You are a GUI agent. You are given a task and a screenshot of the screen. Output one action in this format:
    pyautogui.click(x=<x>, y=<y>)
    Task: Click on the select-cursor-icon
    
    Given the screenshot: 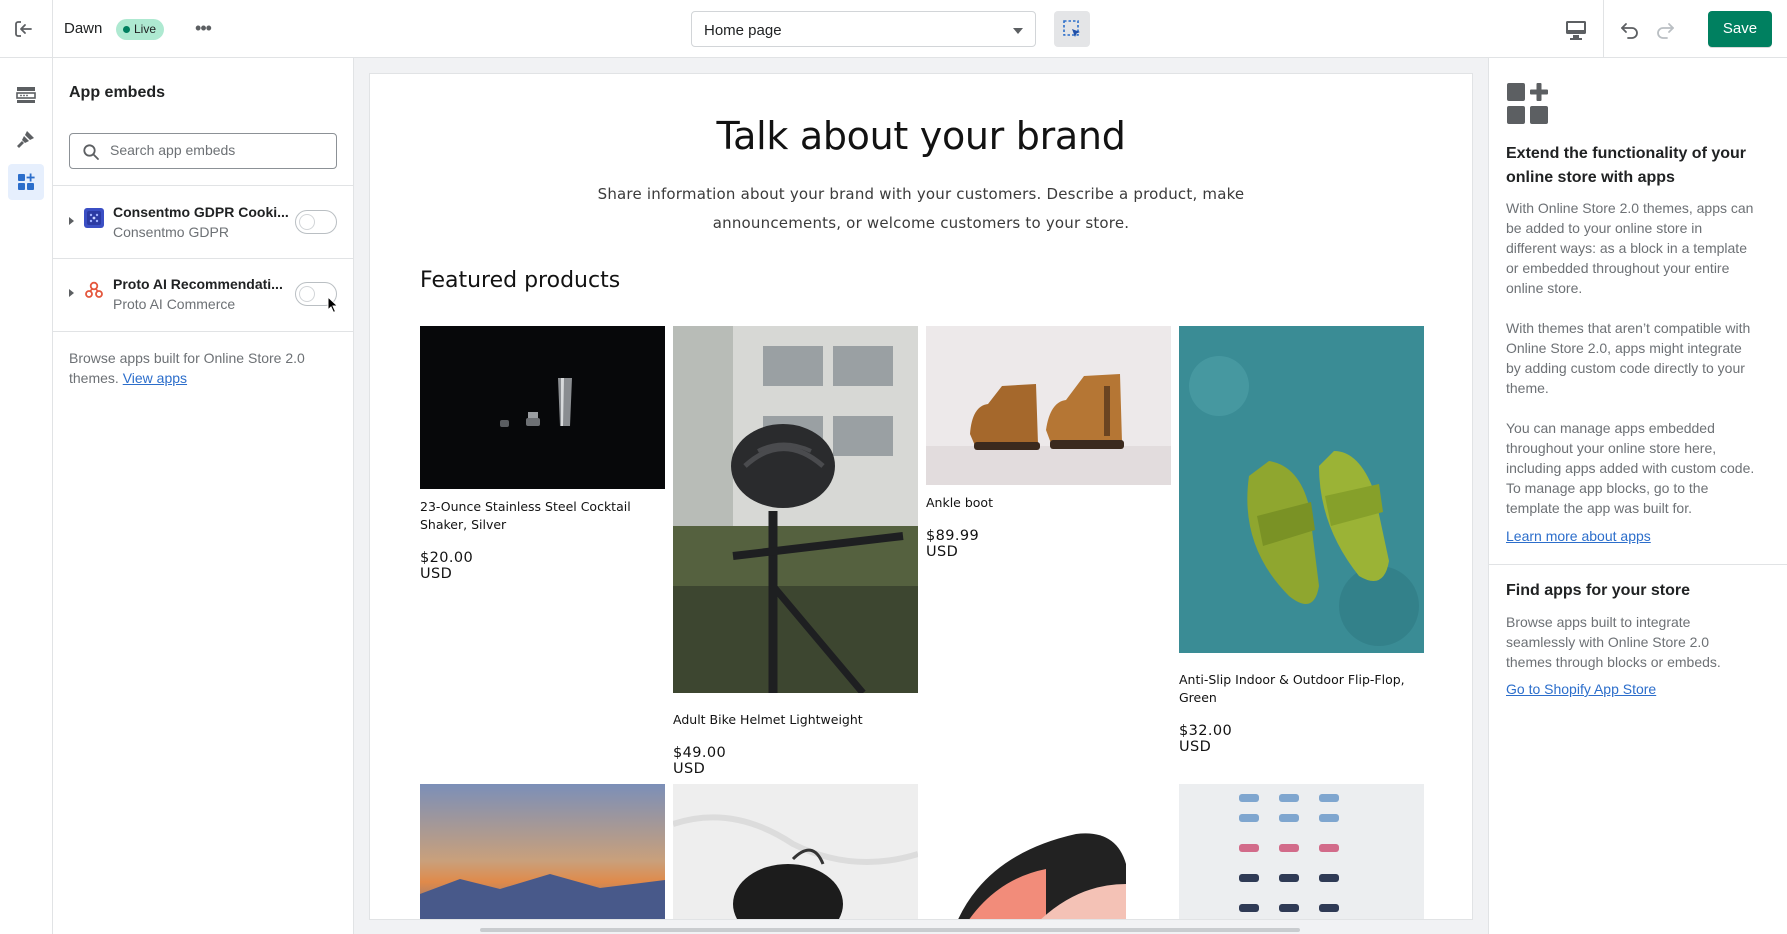 What is the action you would take?
    pyautogui.click(x=1071, y=28)
    